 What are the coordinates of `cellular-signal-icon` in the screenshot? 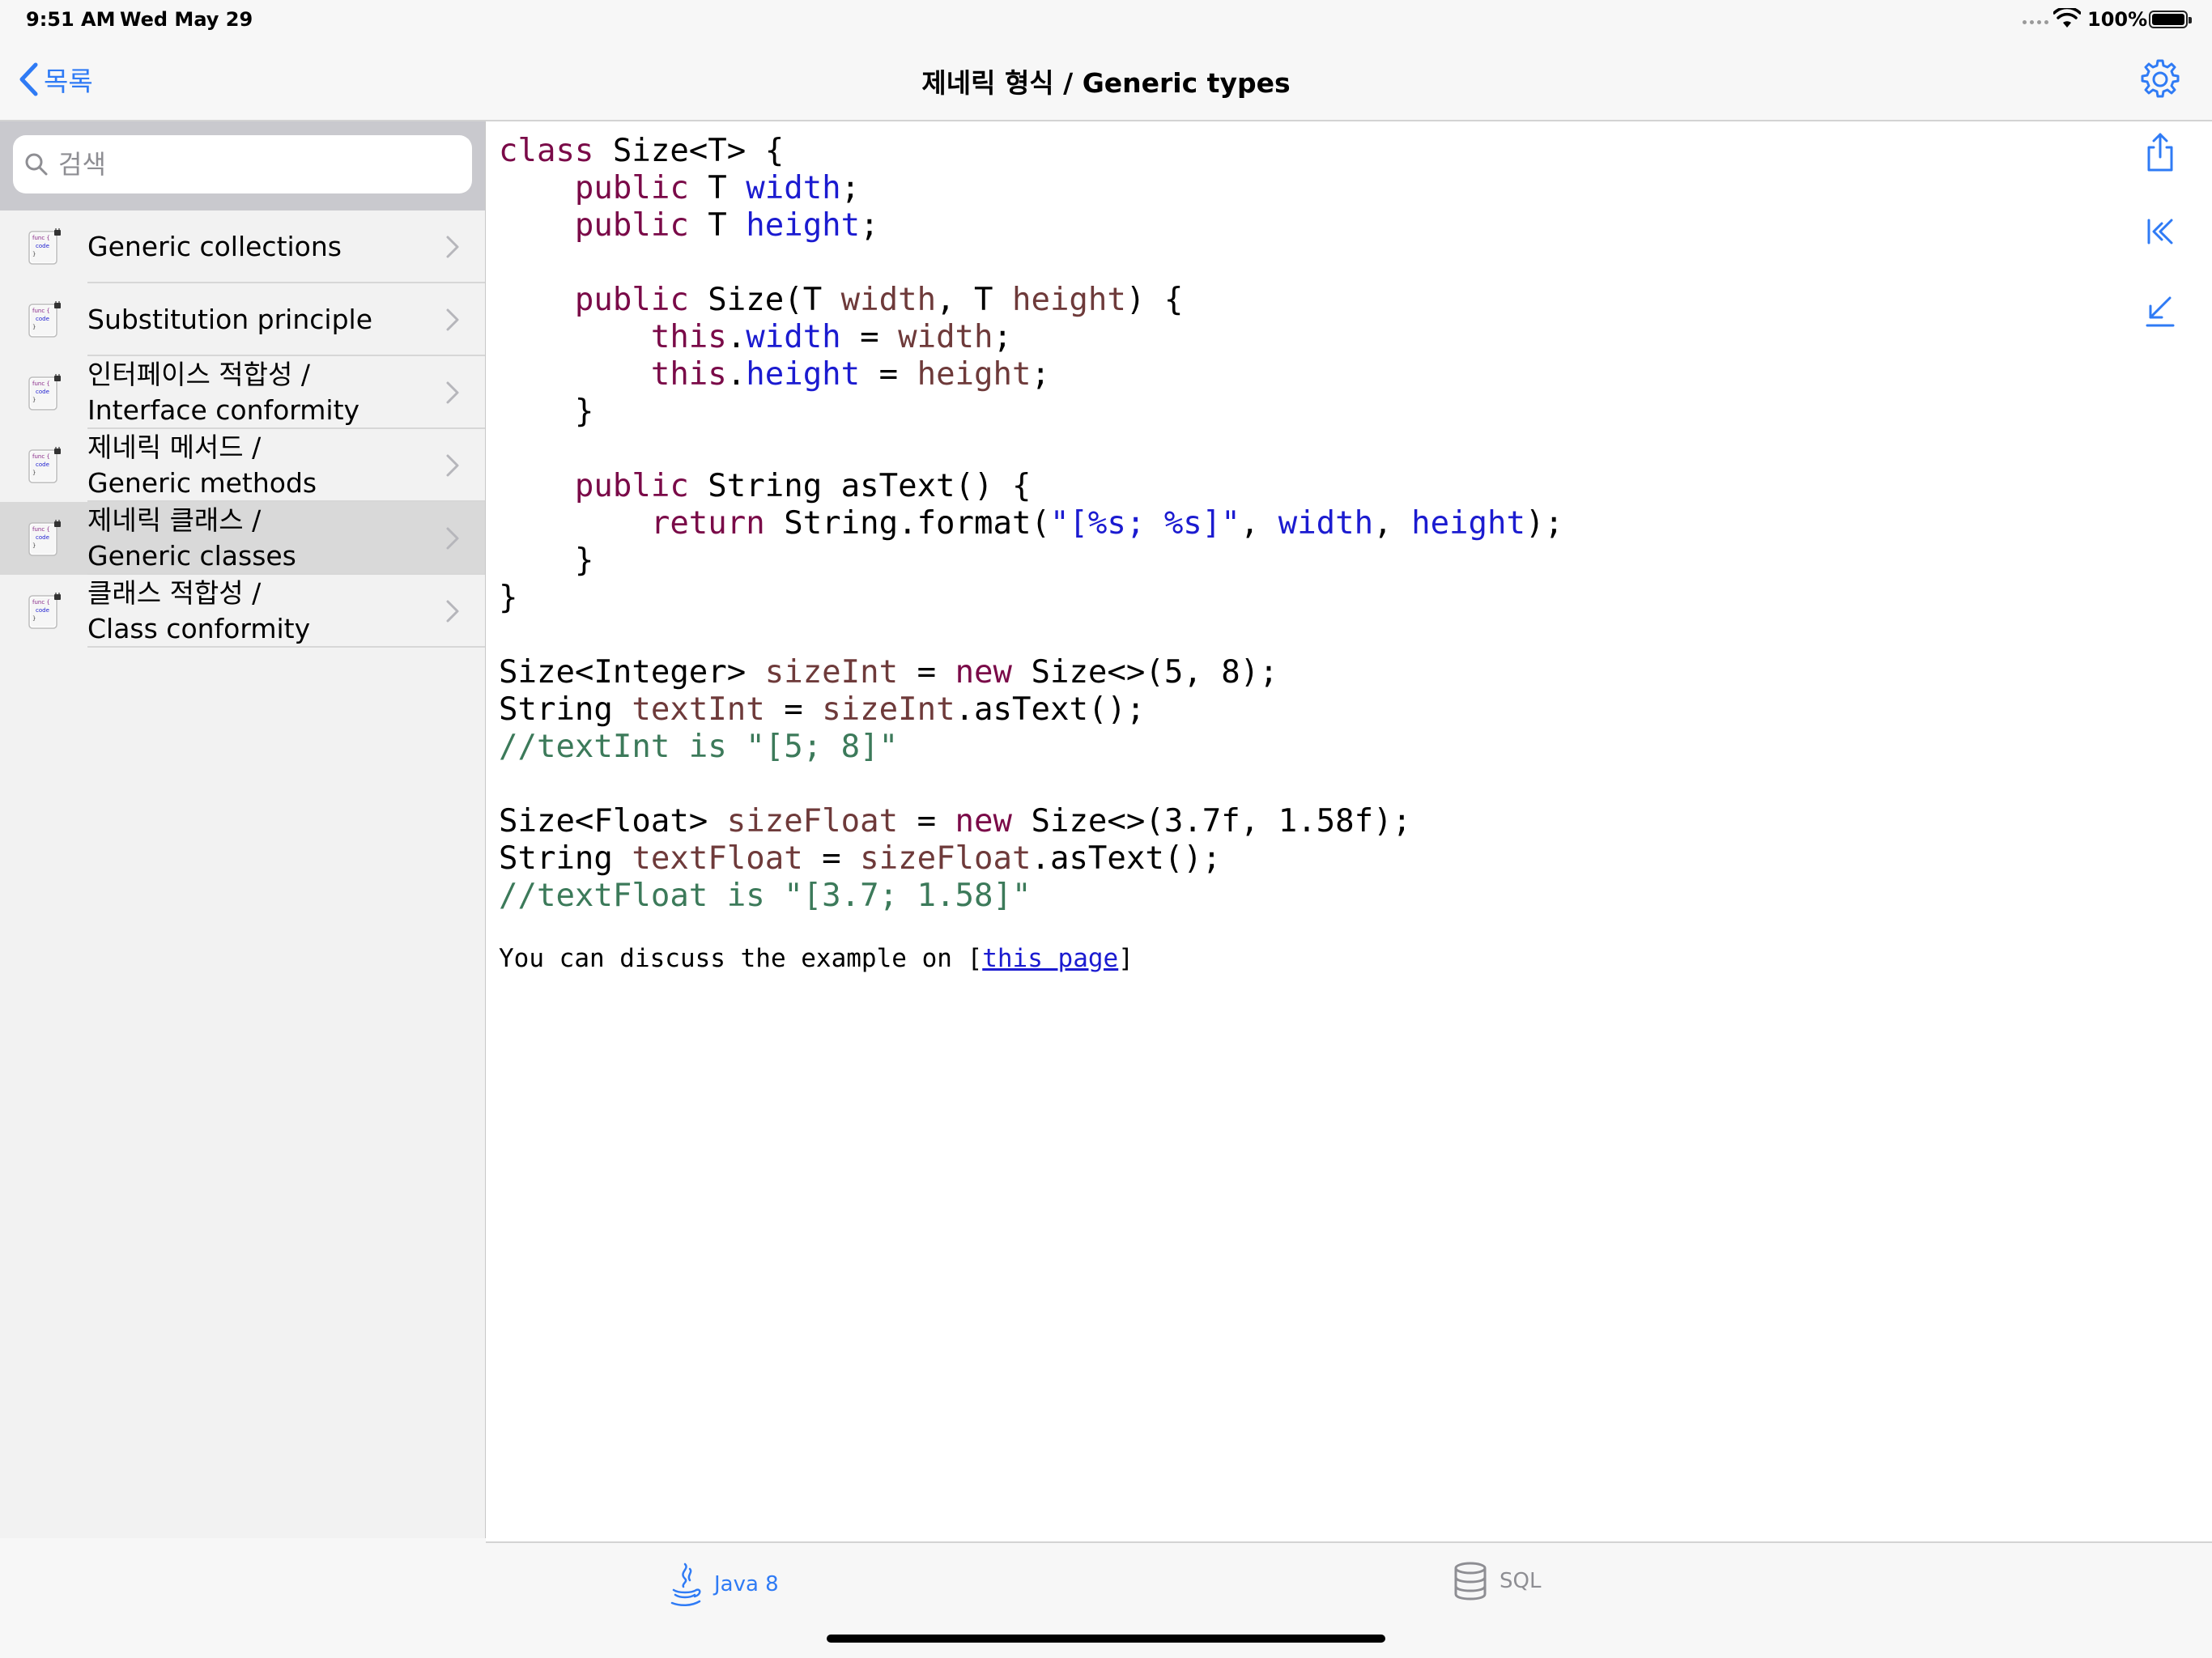 It's located at (2036, 20).